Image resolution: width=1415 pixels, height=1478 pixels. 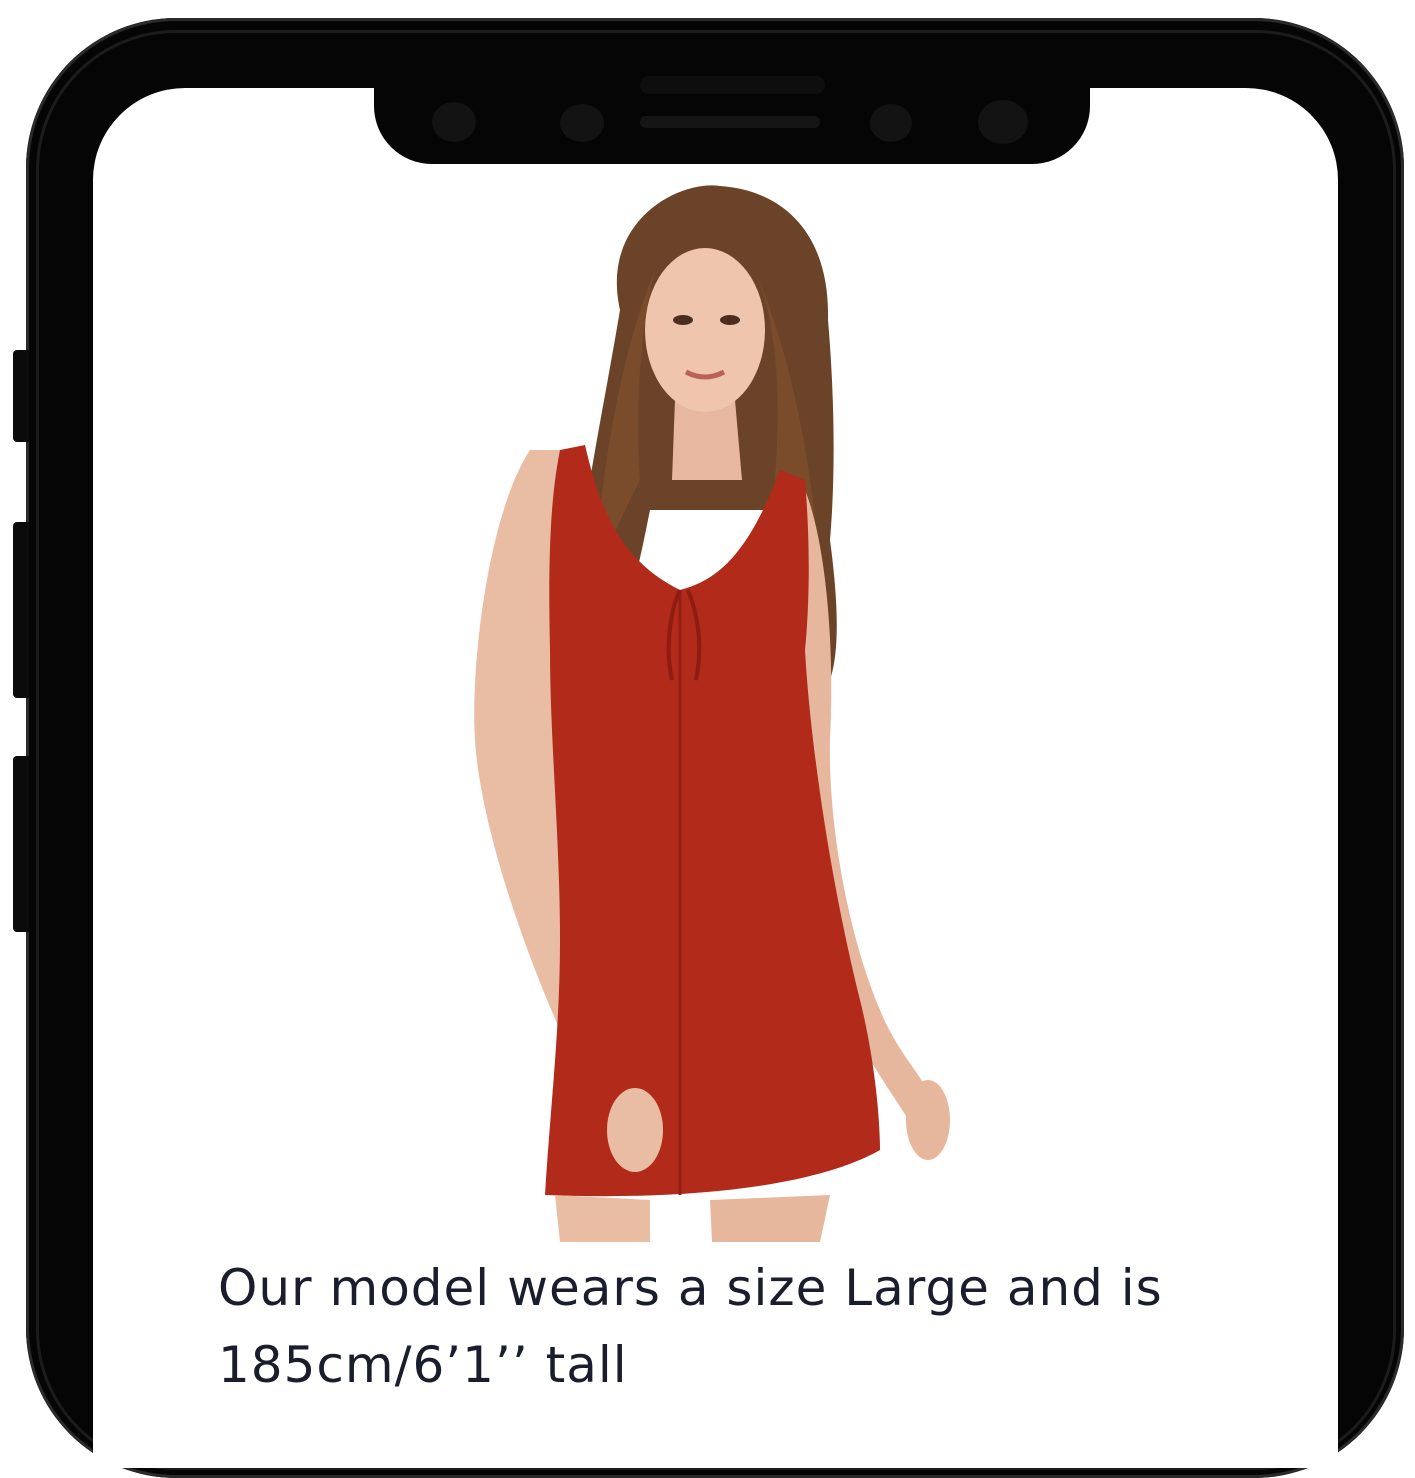 What do you see at coordinates (454, 122) in the screenshot?
I see `sensor-icon` at bounding box center [454, 122].